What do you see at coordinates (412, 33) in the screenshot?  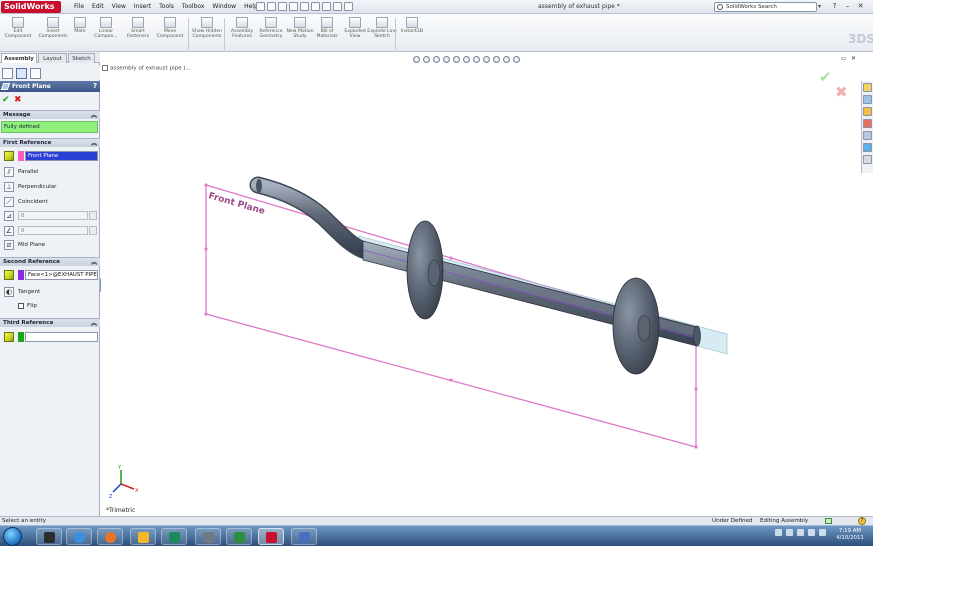 I see `instant3d-button: Instant3D` at bounding box center [412, 33].